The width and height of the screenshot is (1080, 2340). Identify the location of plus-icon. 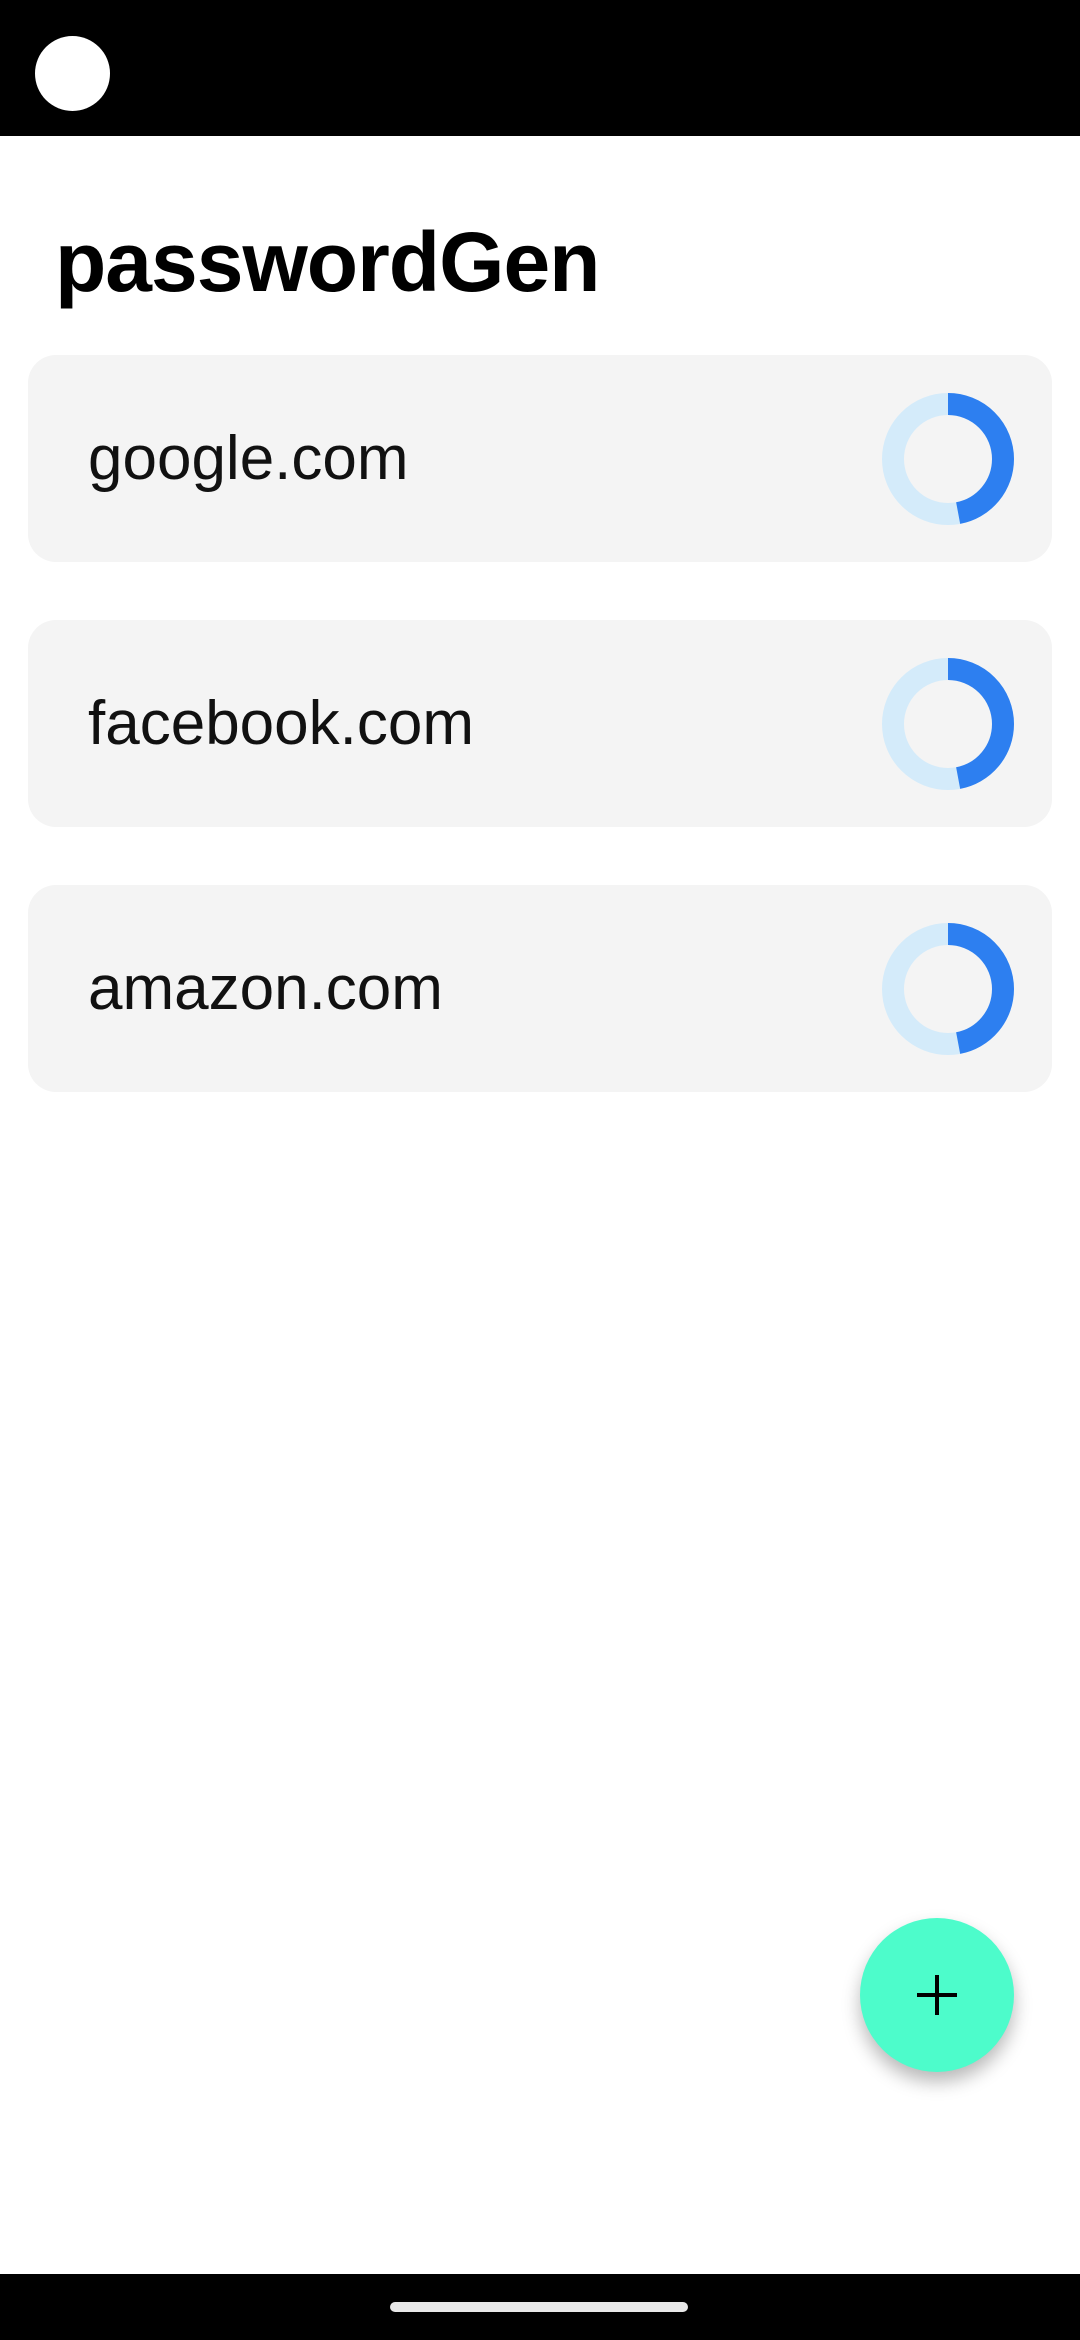
(937, 1995).